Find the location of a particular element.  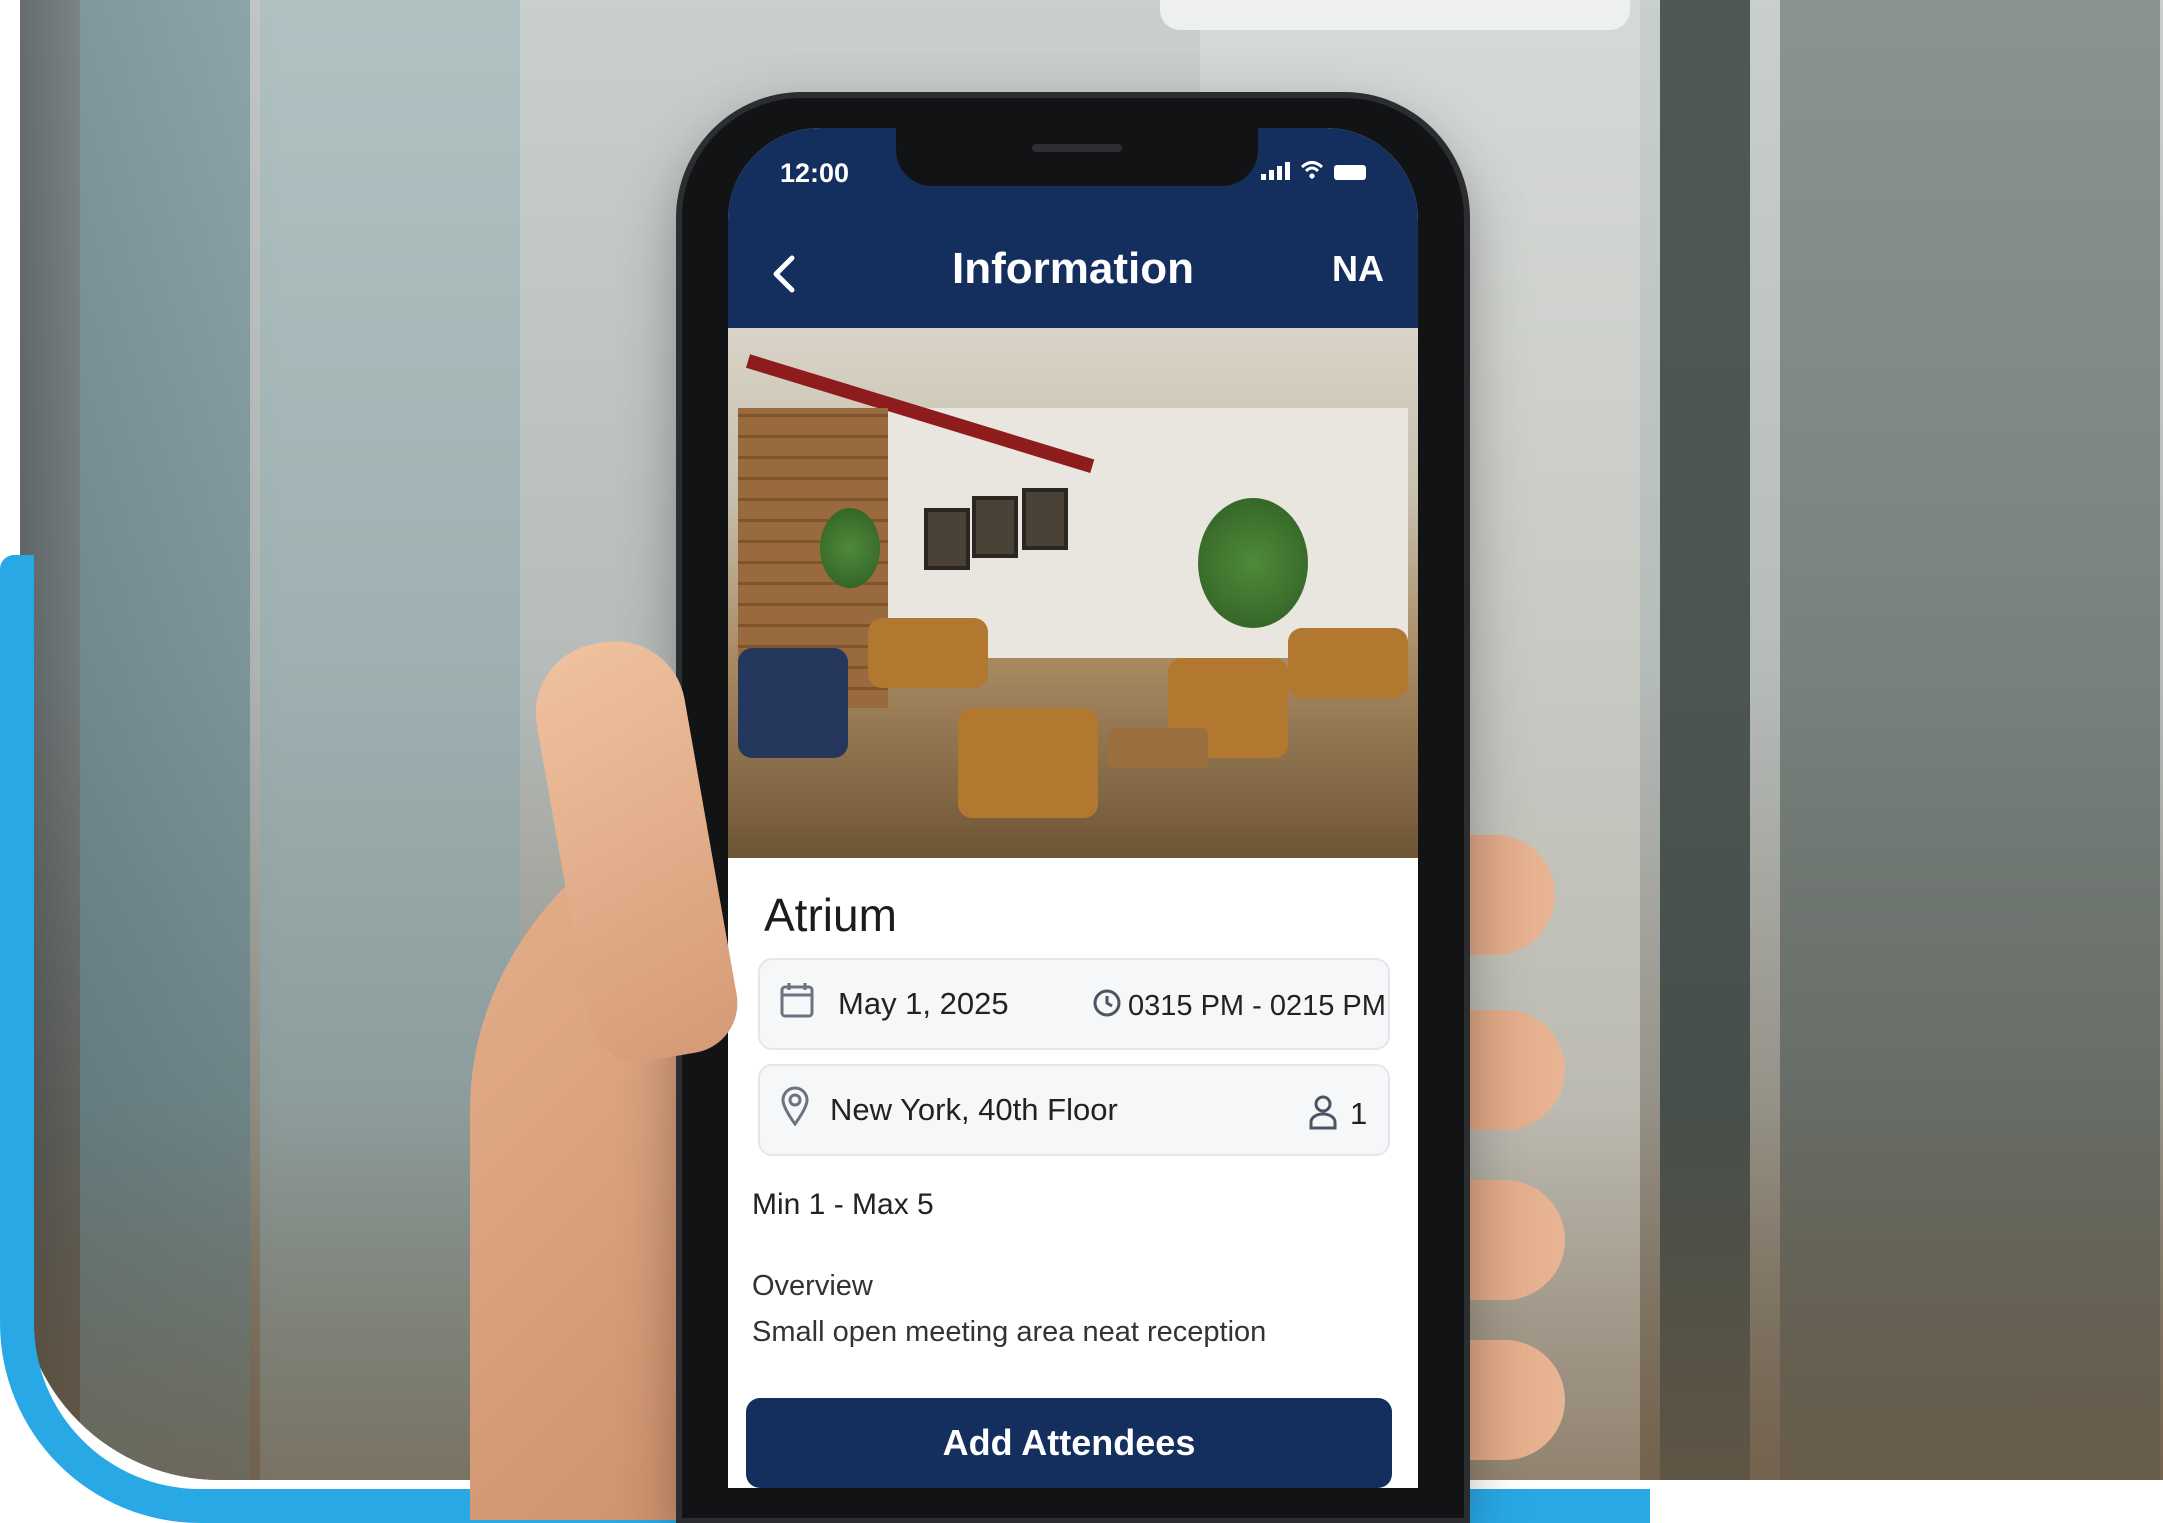

signal-icon is located at coordinates (1275, 170).